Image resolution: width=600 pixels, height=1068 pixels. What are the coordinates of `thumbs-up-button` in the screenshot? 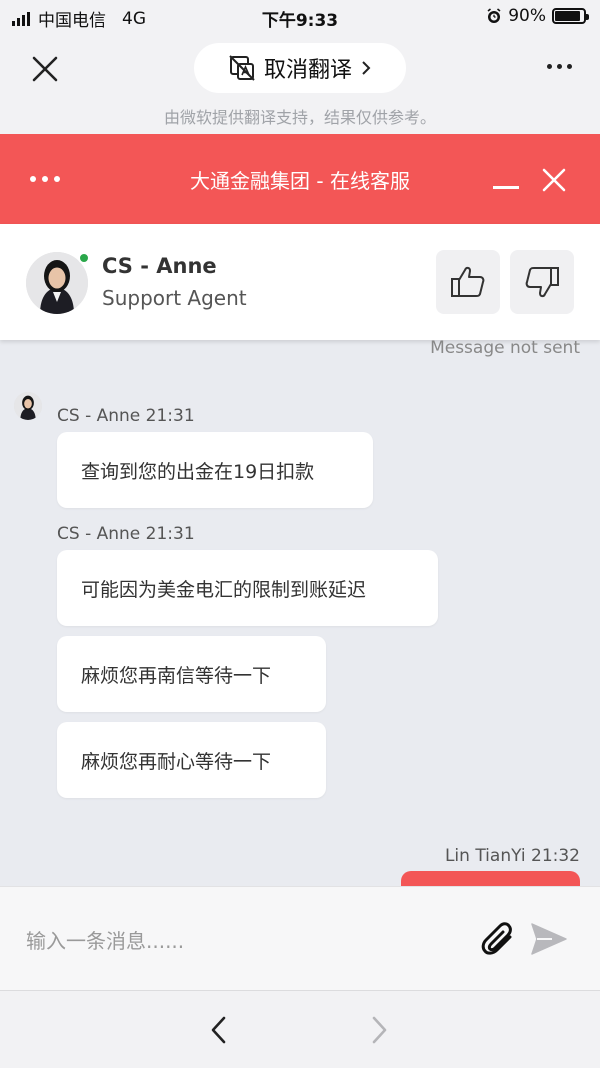 It's located at (468, 282).